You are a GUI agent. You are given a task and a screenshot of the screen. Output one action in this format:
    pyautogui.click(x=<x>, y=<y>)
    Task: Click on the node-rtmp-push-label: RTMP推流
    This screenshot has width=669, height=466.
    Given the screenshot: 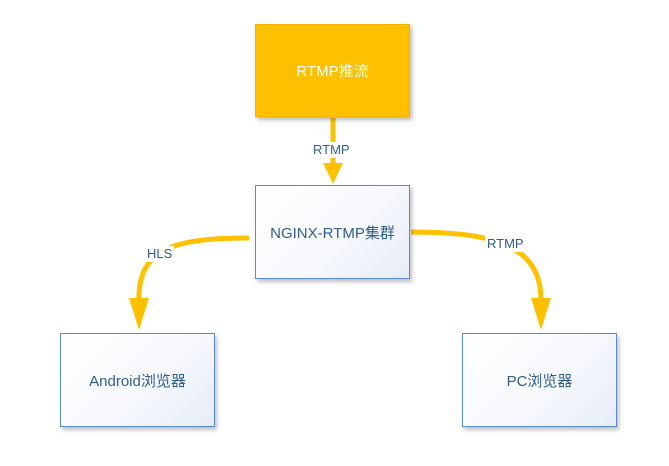 What is the action you would take?
    pyautogui.click(x=332, y=71)
    